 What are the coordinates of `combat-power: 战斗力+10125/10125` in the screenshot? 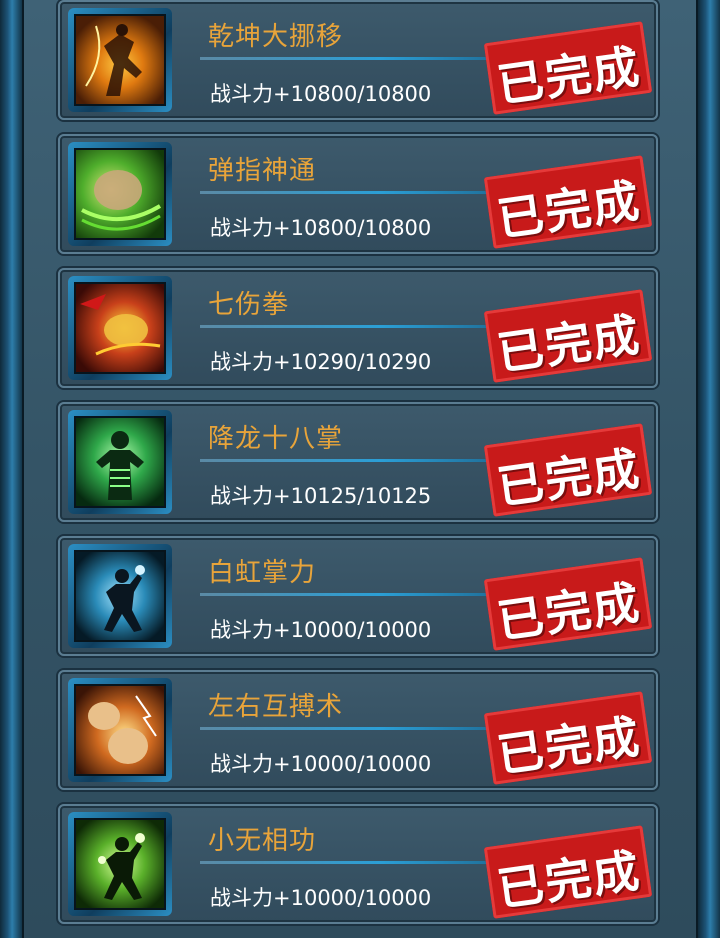 It's located at (321, 496).